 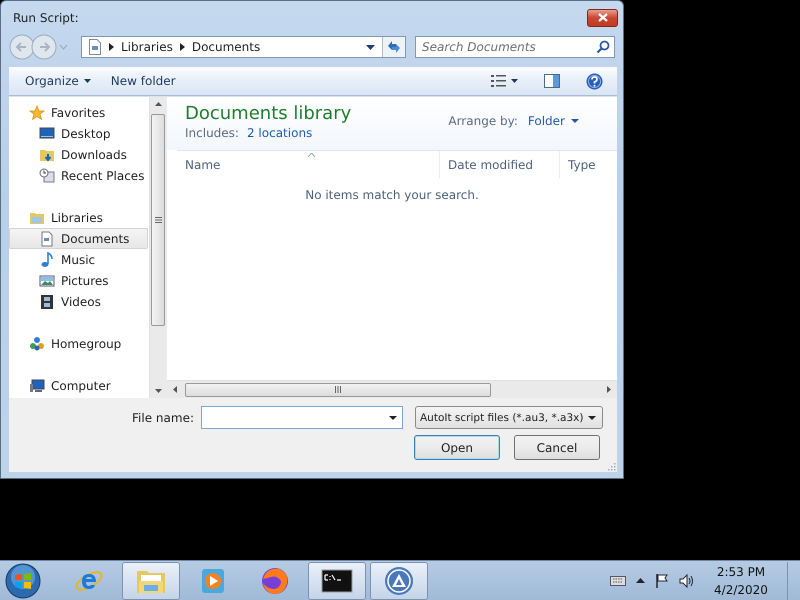 What do you see at coordinates (392, 195) in the screenshot?
I see `empty-message: No items match your search.` at bounding box center [392, 195].